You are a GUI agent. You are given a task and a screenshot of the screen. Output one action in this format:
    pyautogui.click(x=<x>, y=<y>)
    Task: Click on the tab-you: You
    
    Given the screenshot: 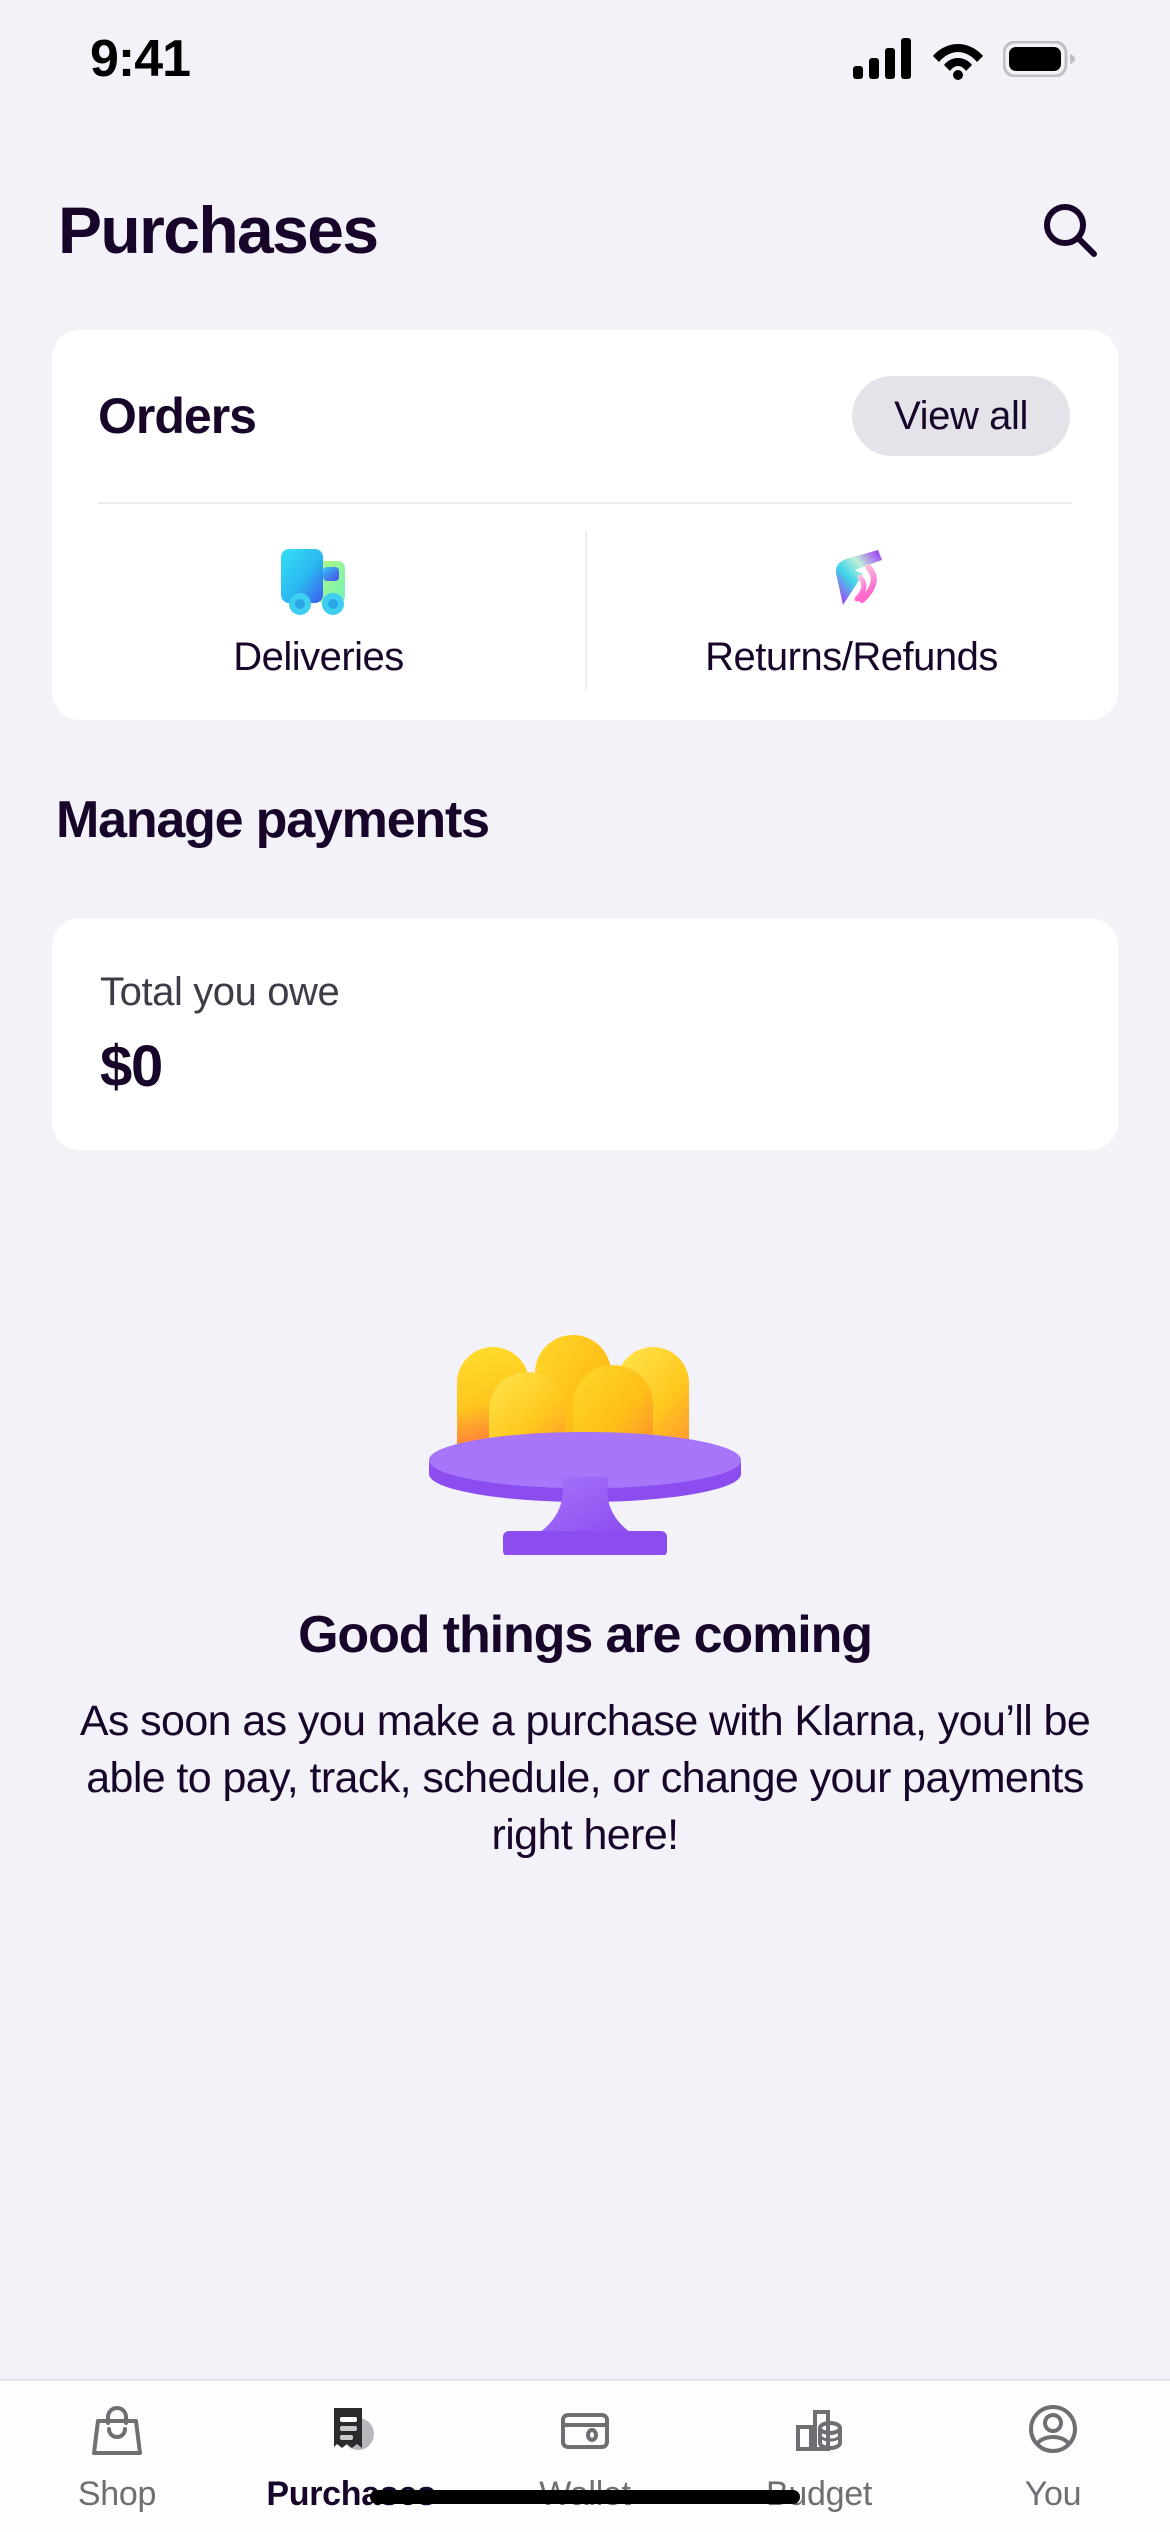 What is the action you would take?
    pyautogui.click(x=1053, y=2456)
    